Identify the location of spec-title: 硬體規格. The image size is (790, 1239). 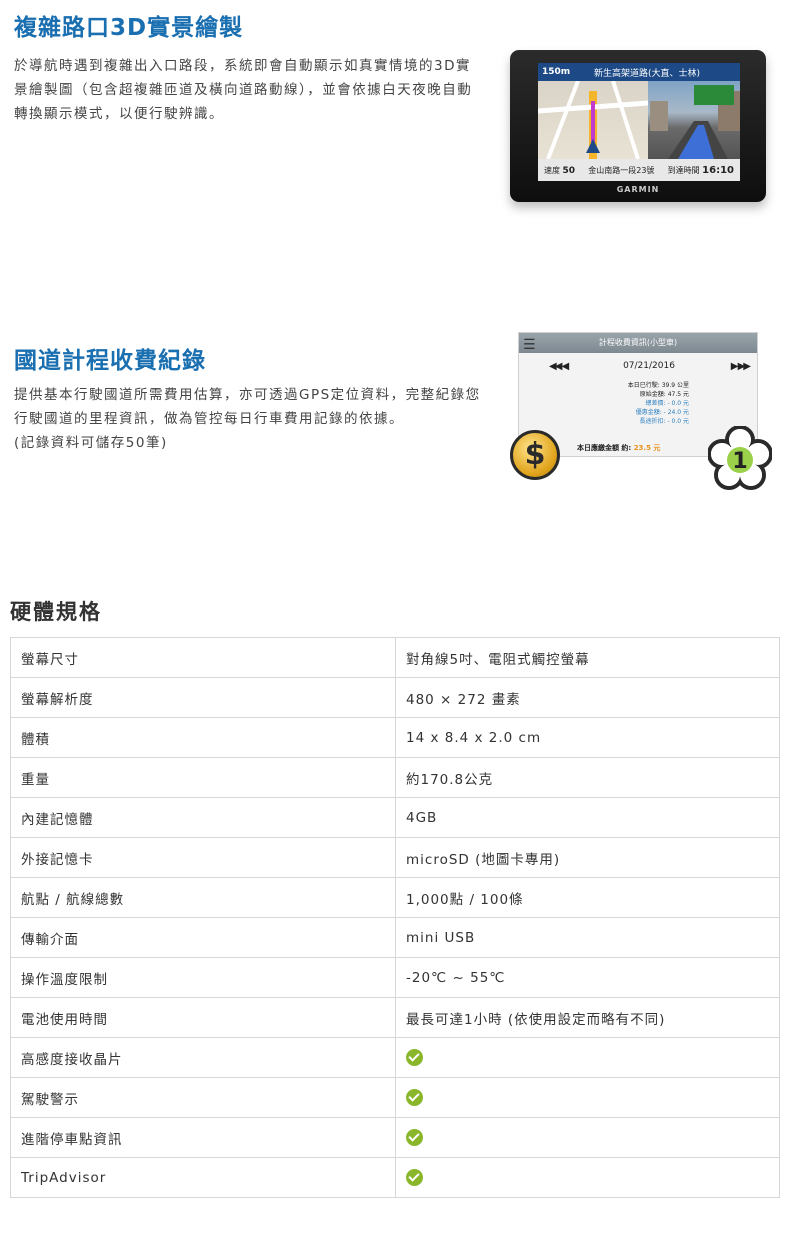
(56, 612).